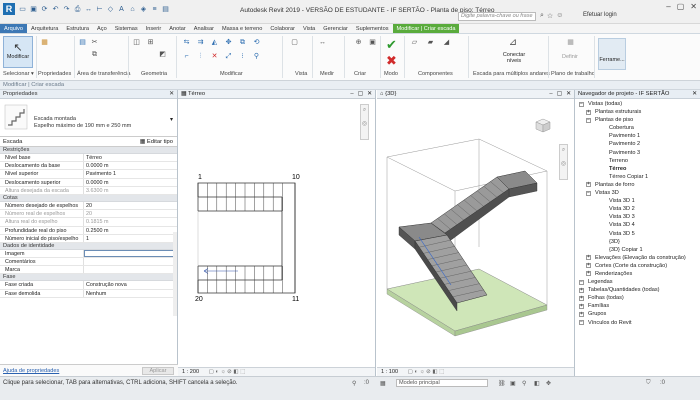 The image size is (700, 400). Describe the element at coordinates (648, 383) in the screenshot. I see `filter-icon: ⛉` at that location.